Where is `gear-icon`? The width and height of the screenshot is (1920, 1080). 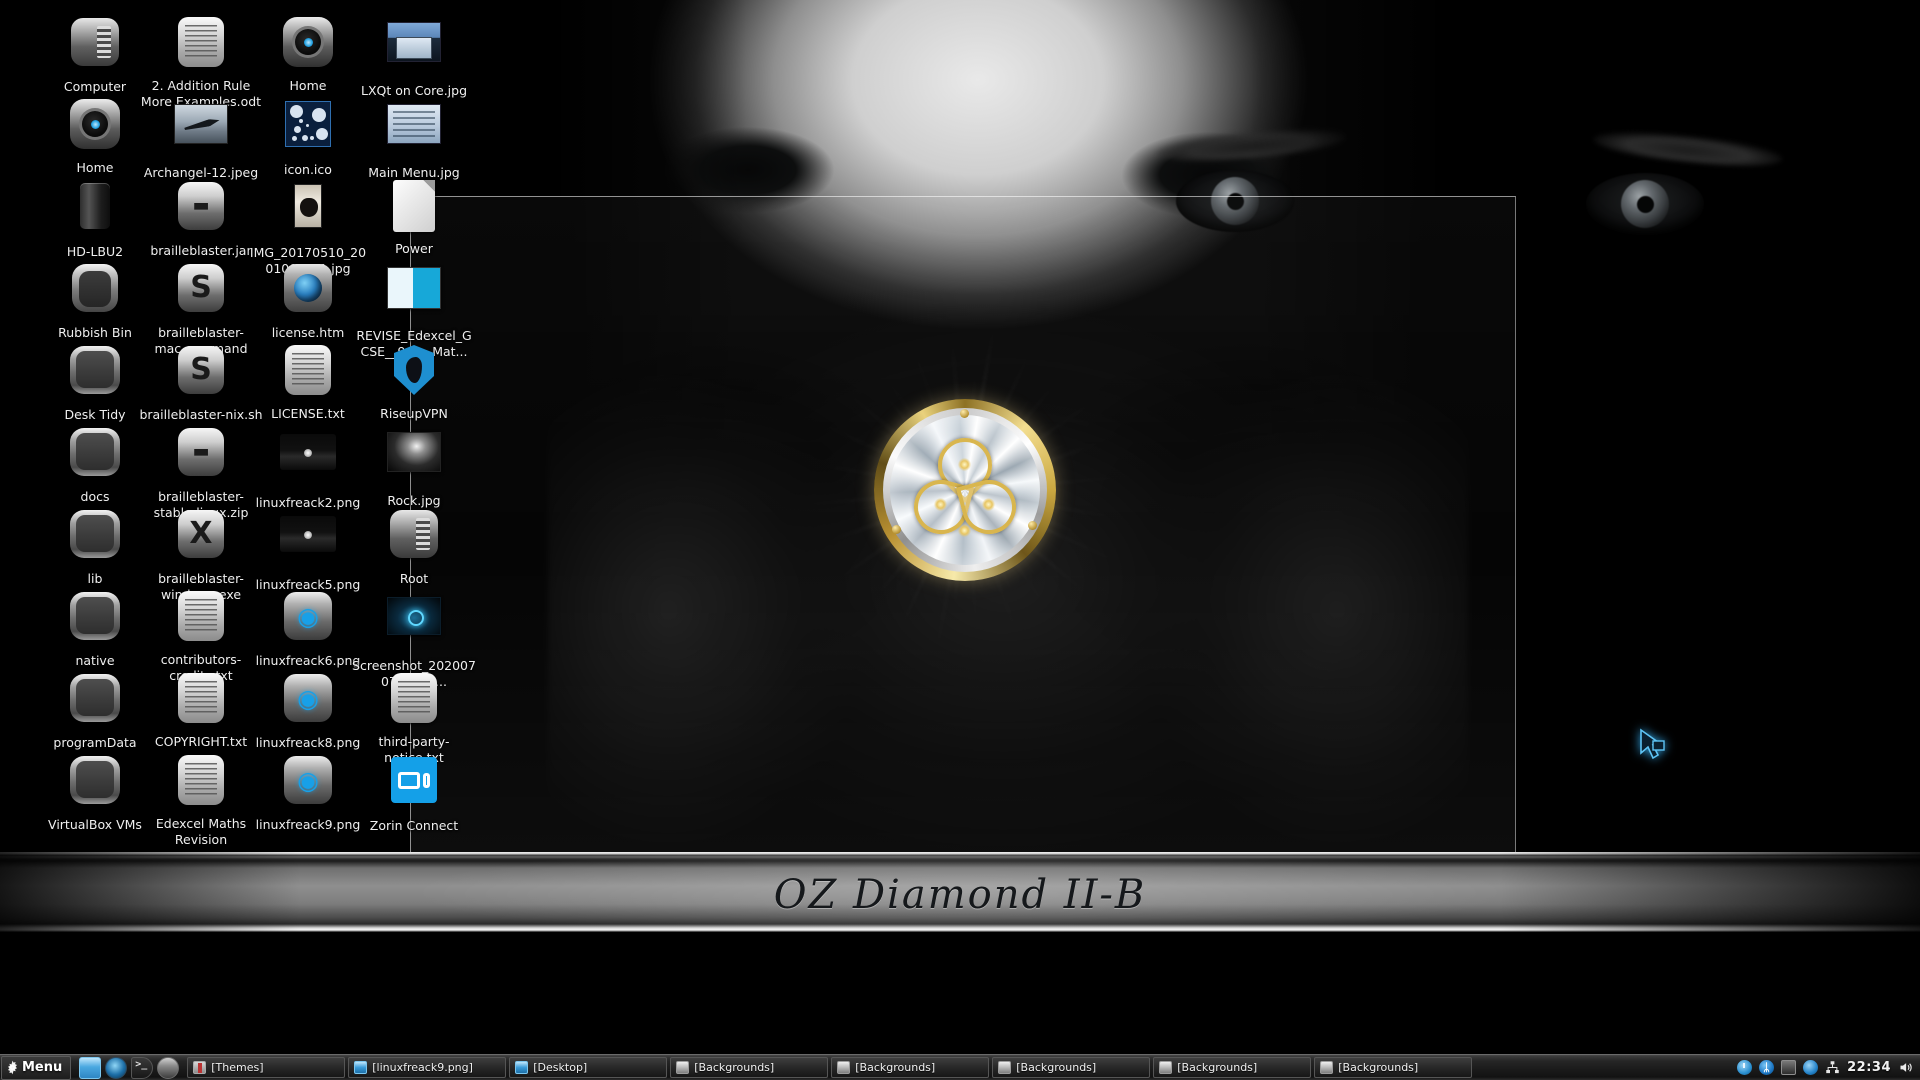 gear-icon is located at coordinates (12, 1067).